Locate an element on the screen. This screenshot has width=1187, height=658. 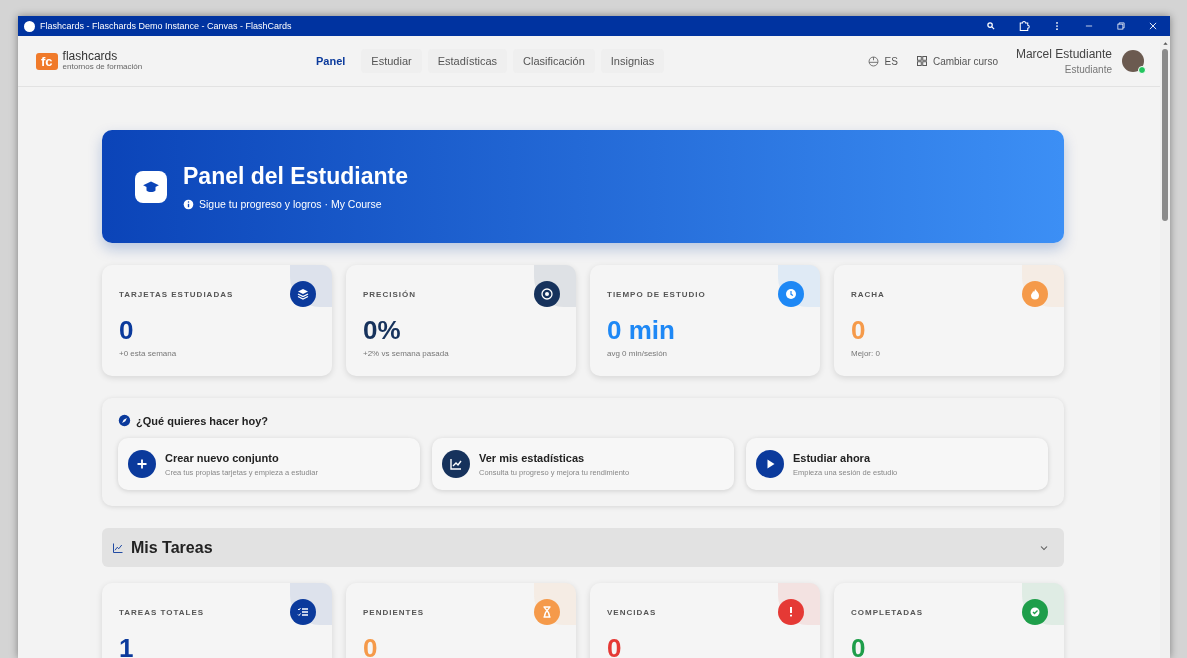
scrollbar-thumb is located at coordinates (1165, 135).